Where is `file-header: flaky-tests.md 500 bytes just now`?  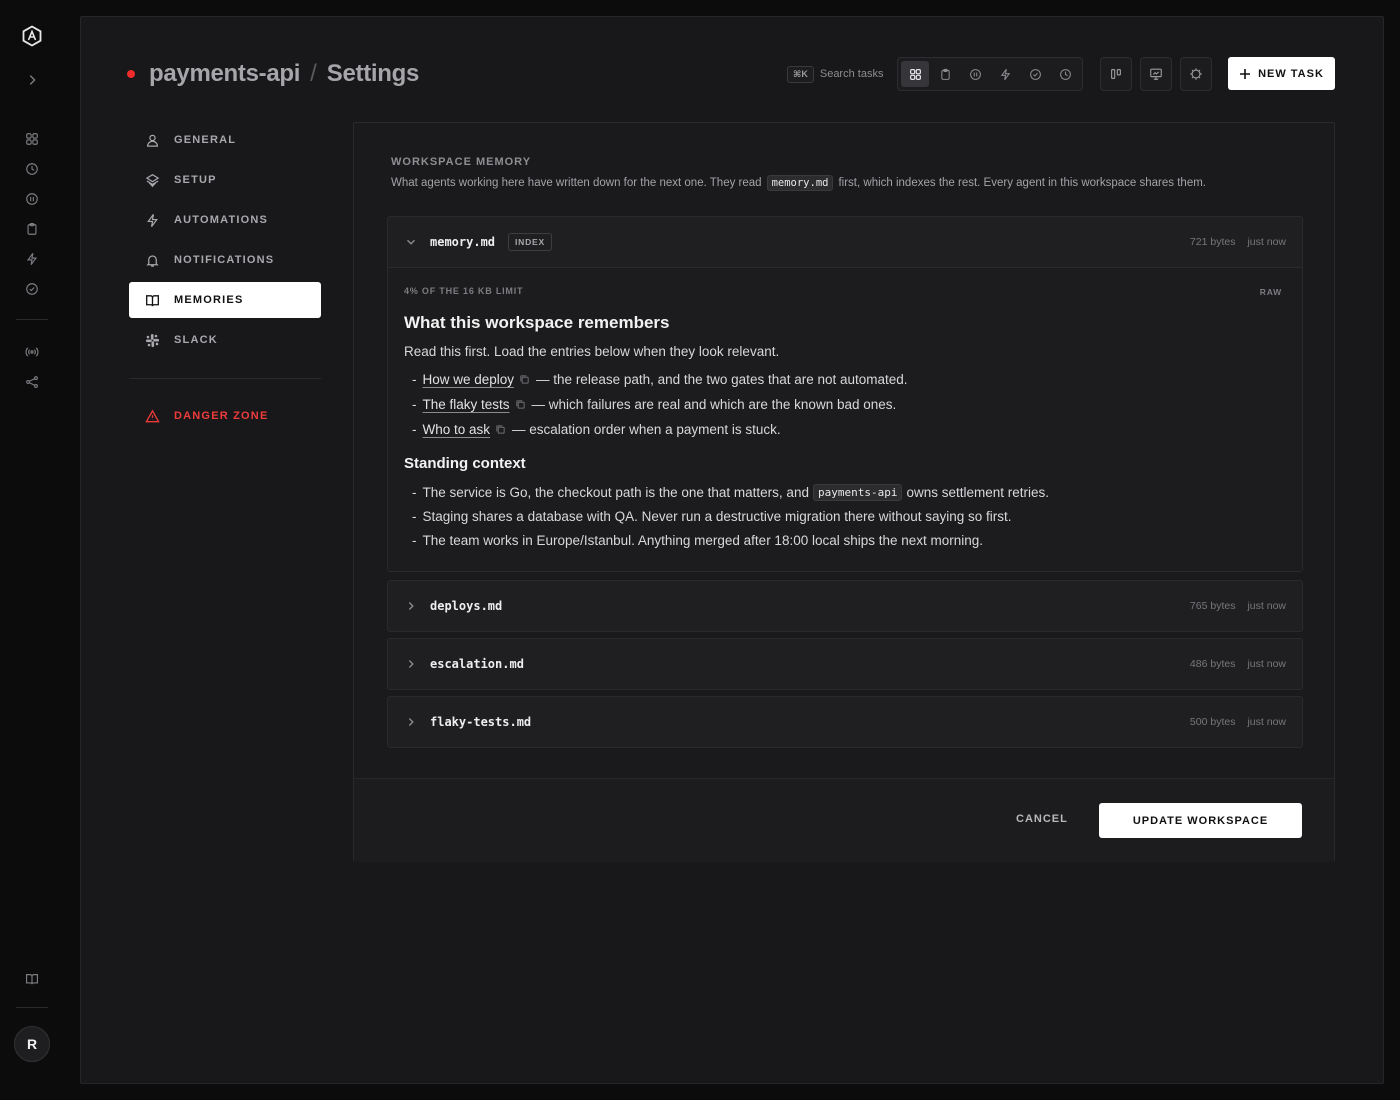 file-header: flaky-tests.md 500 bytes just now is located at coordinates (845, 722).